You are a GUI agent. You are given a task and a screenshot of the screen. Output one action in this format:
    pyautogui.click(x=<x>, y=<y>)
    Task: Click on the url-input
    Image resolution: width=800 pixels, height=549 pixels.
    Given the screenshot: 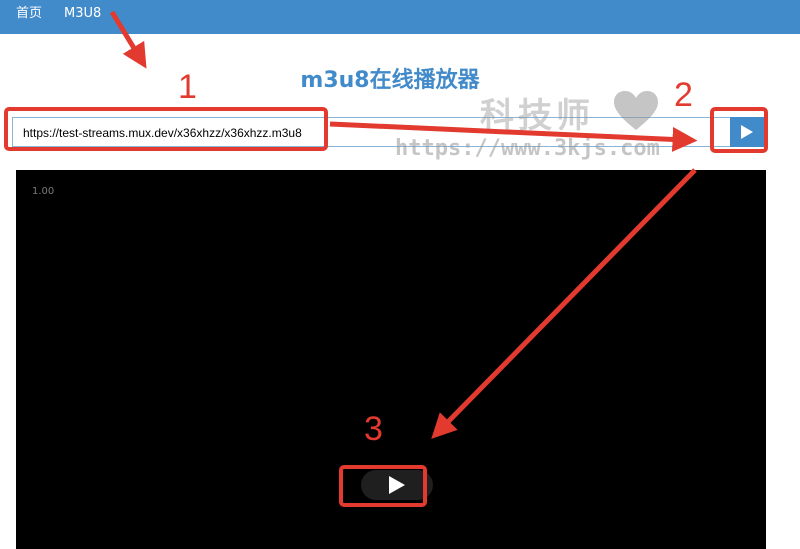 What is the action you would take?
    pyautogui.click(x=178, y=133)
    